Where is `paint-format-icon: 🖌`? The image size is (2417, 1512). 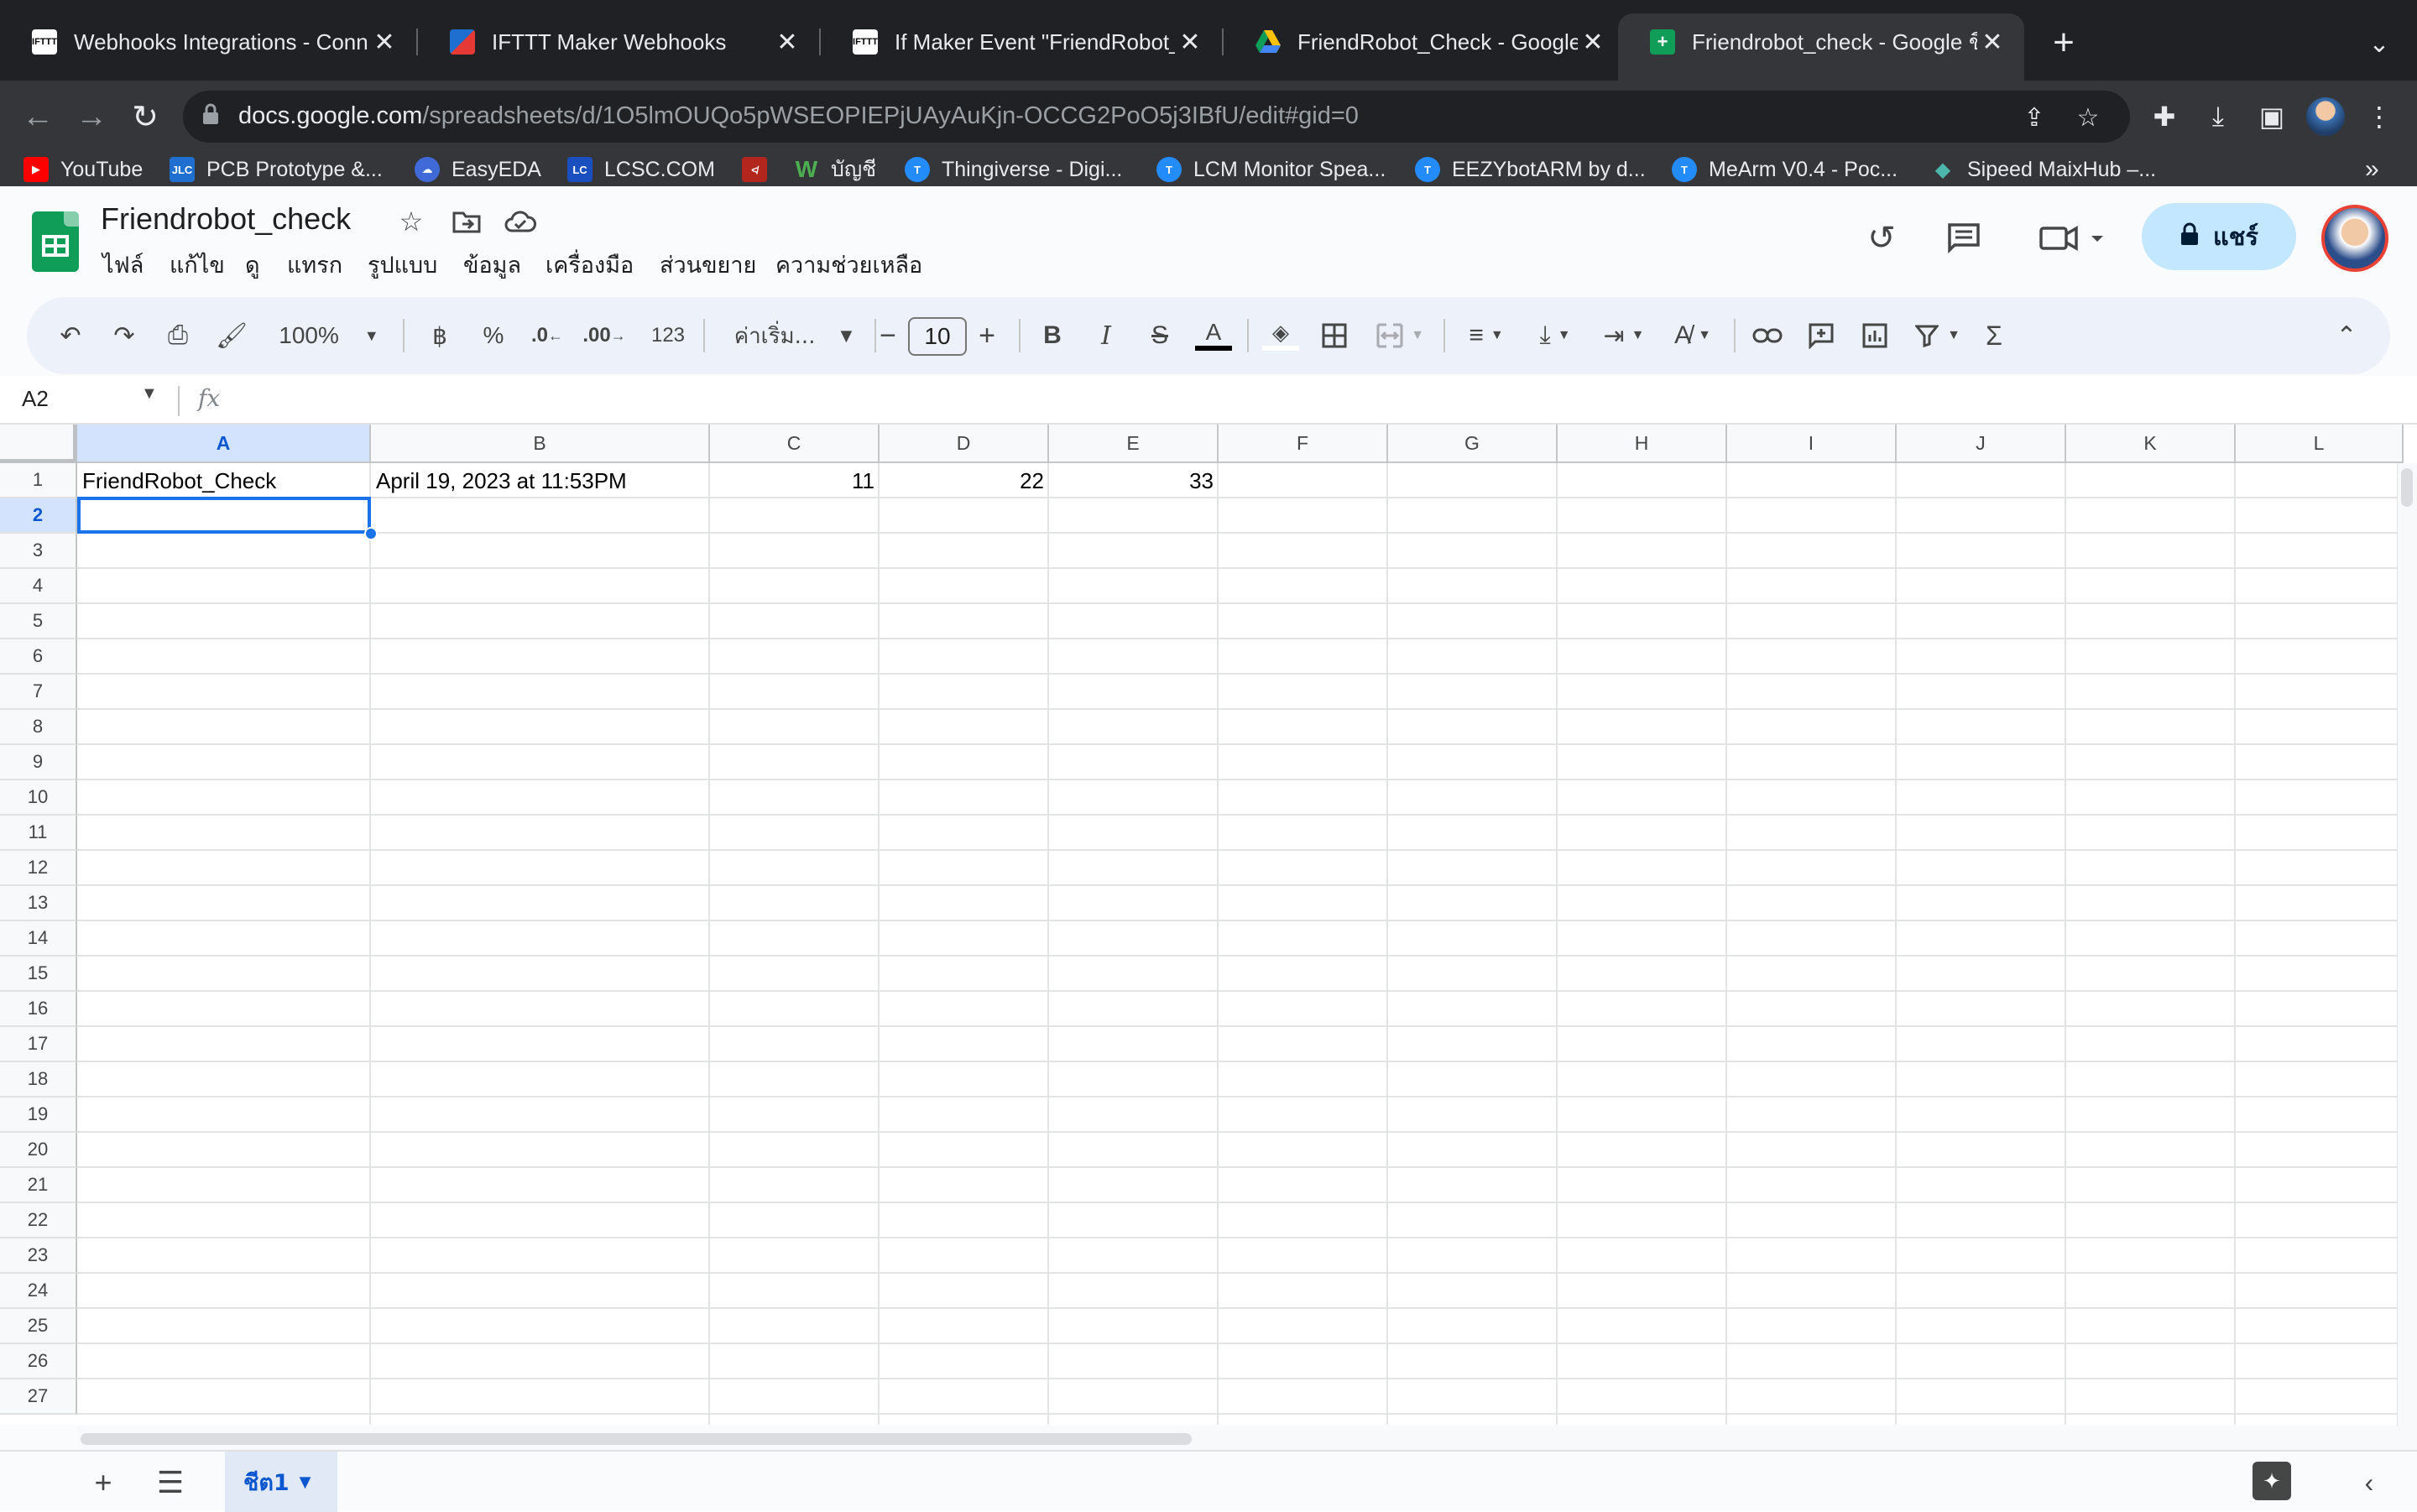
paint-format-icon: 🖌 is located at coordinates (231, 336).